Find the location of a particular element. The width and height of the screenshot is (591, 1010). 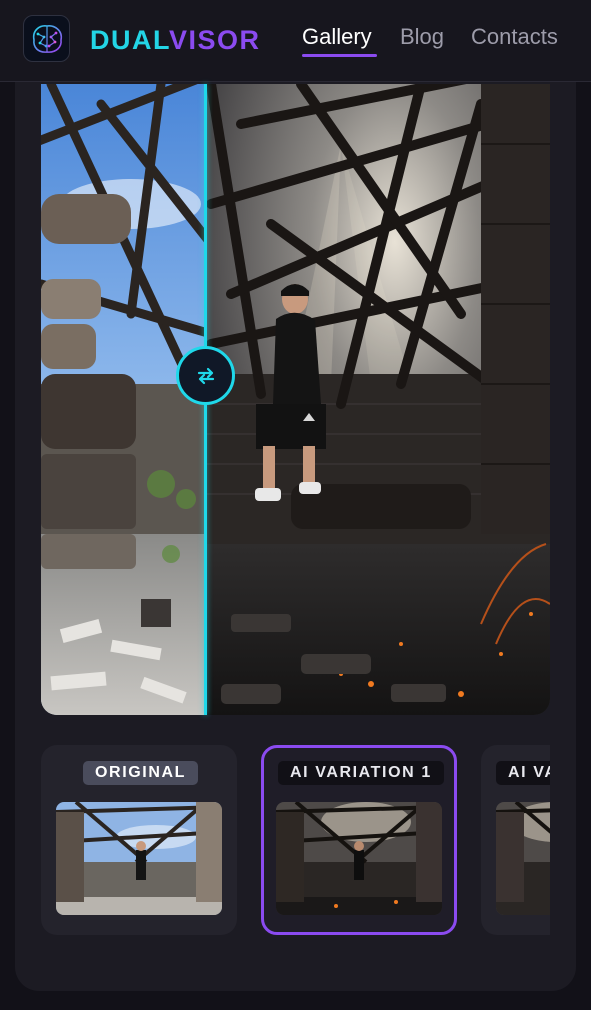

top-bar: DUALVISOR Gallery Blog Contacts is located at coordinates (295, 41).